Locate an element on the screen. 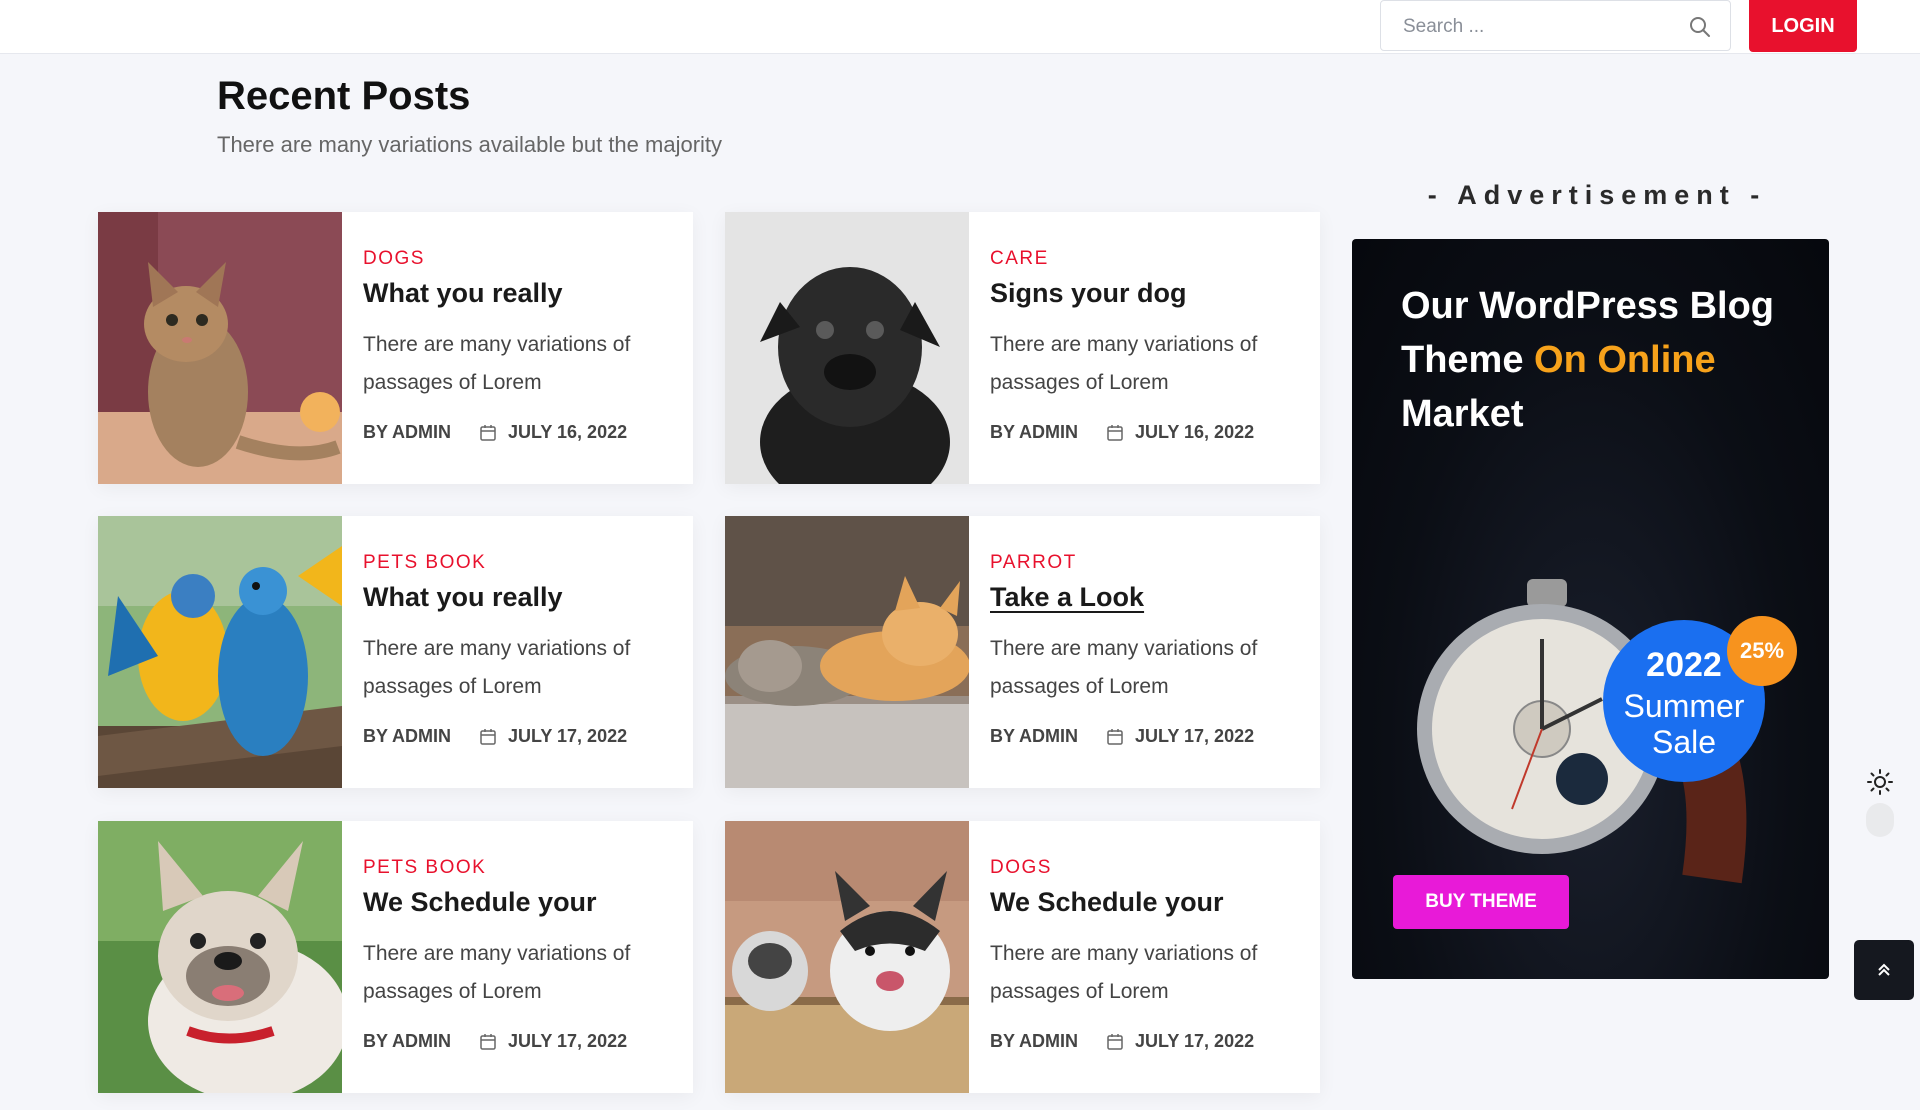 This screenshot has height=1110, width=1920. chevron-double-up-icon is located at coordinates (1884, 969).